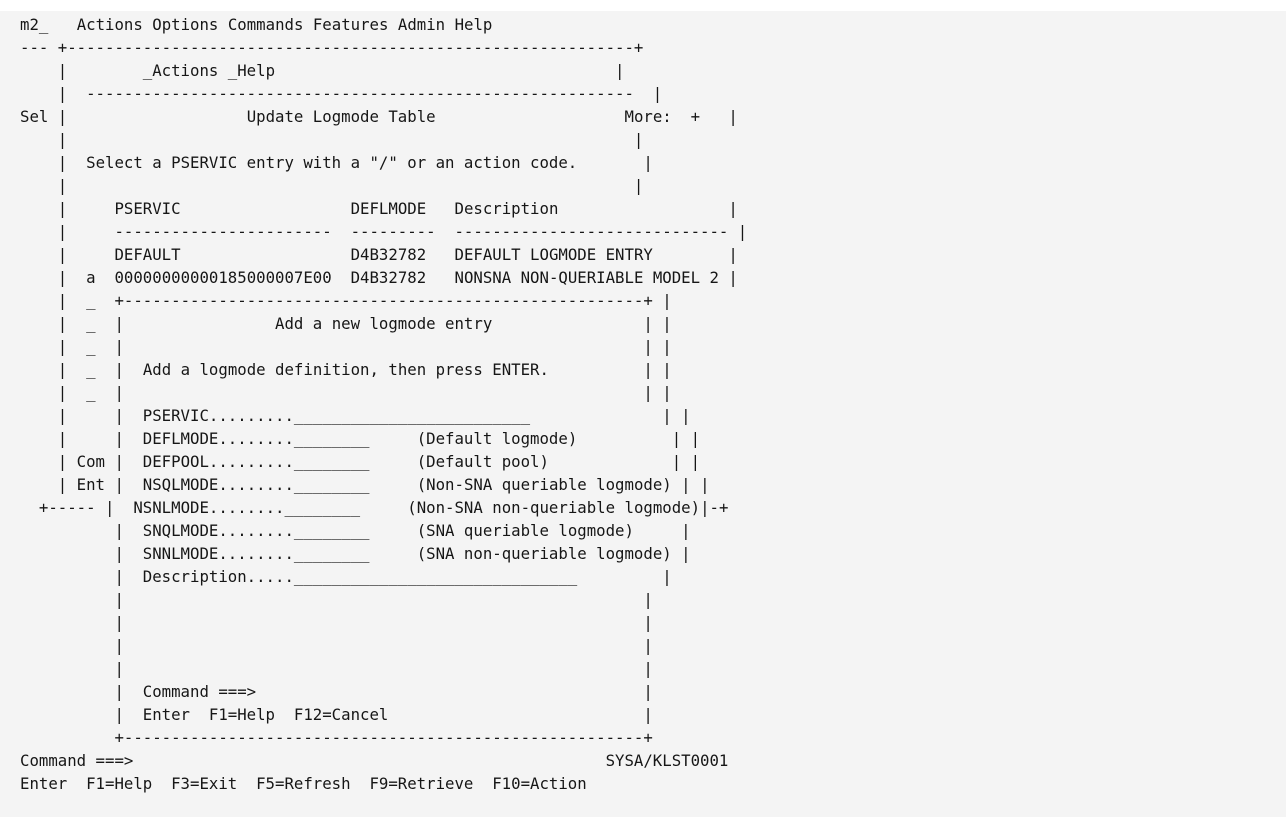  What do you see at coordinates (332, 553) in the screenshot?
I see `snnlmode-input: ________` at bounding box center [332, 553].